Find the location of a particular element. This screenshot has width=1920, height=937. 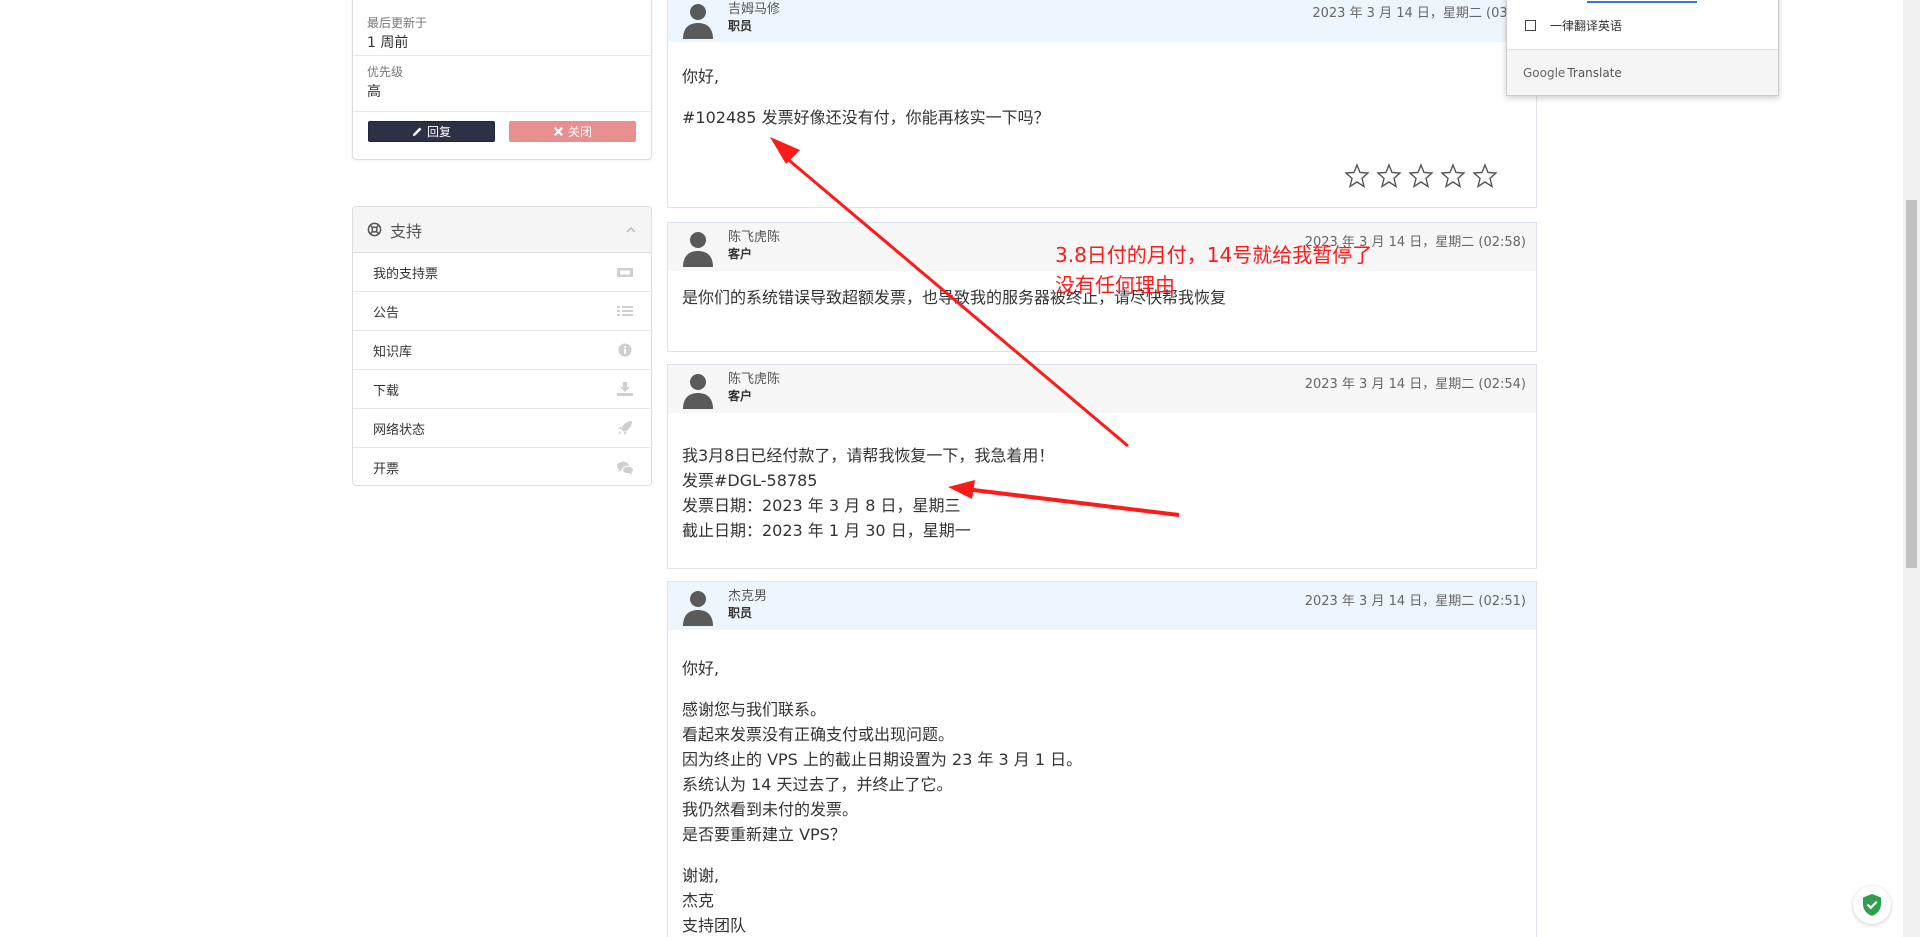

reply-date: 2023 年 3 月 14 日，星期二 (03: is located at coordinates (1412, 13).